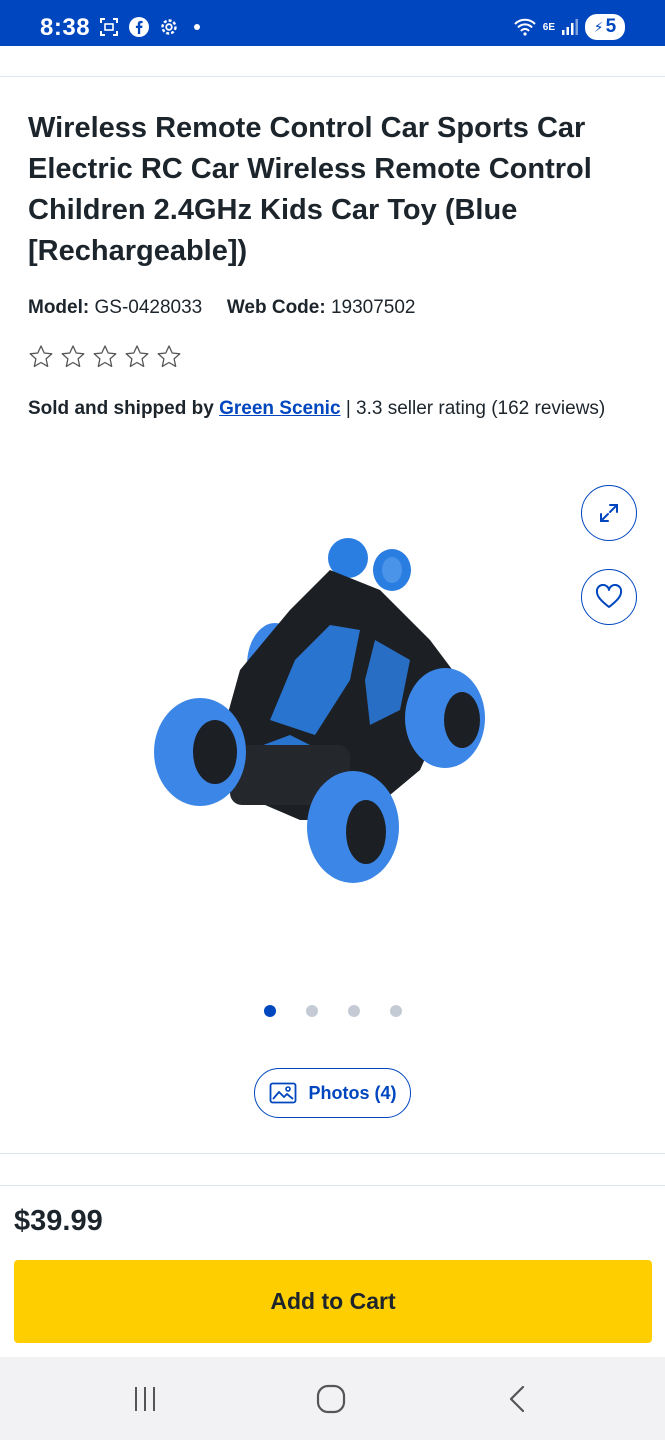 The image size is (665, 1440). I want to click on add-to-cart-button: Add to Cart, so click(333, 1301).